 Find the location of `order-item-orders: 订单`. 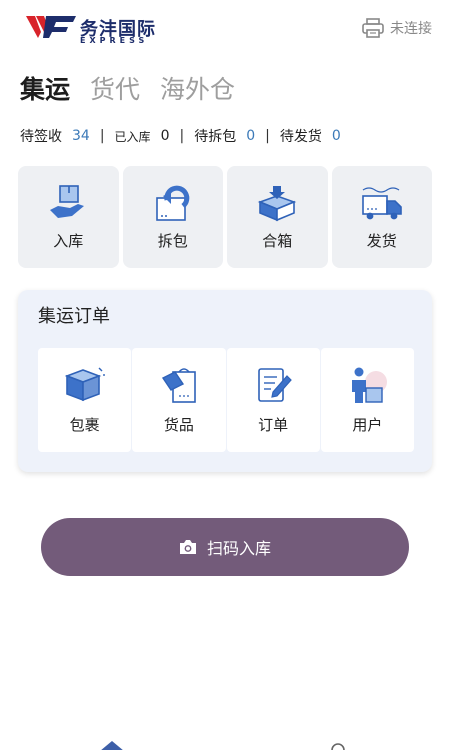

order-item-orders: 订单 is located at coordinates (273, 400).